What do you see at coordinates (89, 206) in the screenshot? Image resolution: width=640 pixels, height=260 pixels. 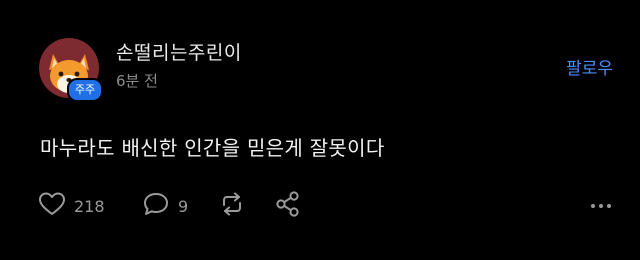 I see `like-count: 218` at bounding box center [89, 206].